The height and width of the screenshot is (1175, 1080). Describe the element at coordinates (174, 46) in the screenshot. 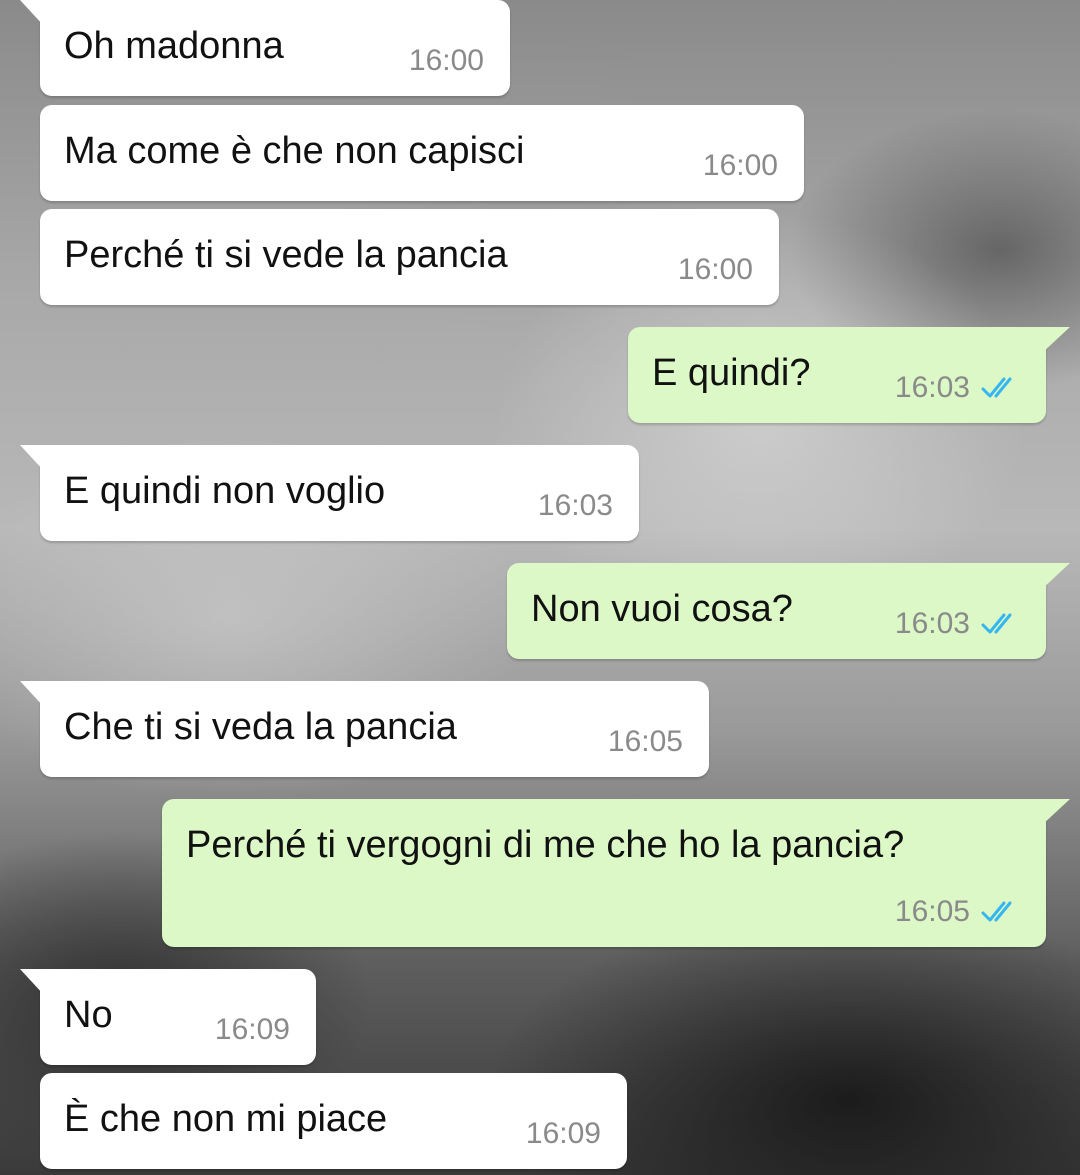

I see `message-text: Oh madonna` at that location.